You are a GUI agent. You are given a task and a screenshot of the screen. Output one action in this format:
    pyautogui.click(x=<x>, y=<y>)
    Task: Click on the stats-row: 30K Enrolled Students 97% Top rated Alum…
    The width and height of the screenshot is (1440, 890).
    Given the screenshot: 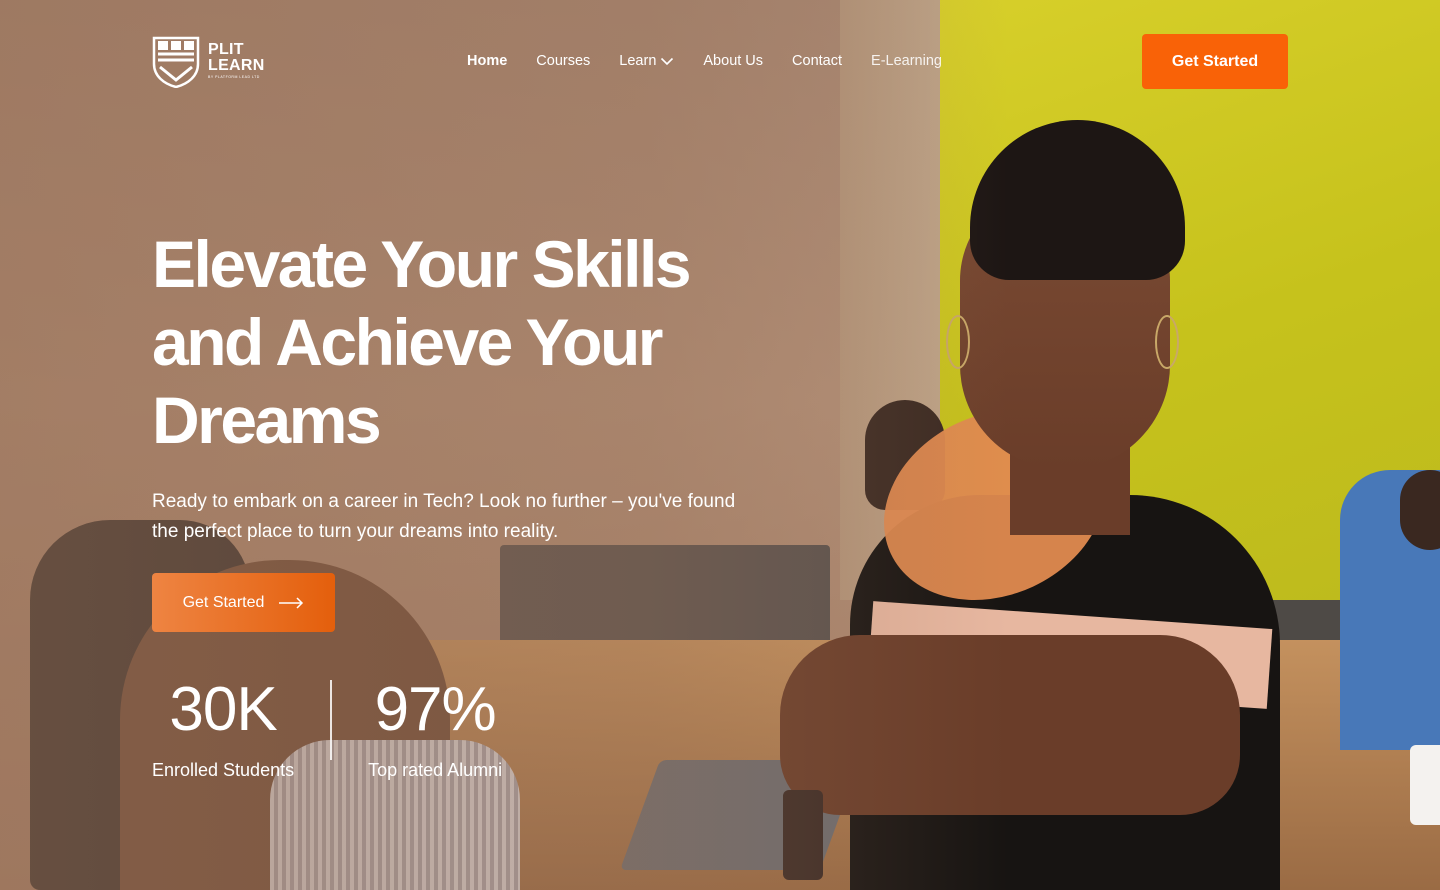 What is the action you would take?
    pyautogui.click(x=472, y=729)
    